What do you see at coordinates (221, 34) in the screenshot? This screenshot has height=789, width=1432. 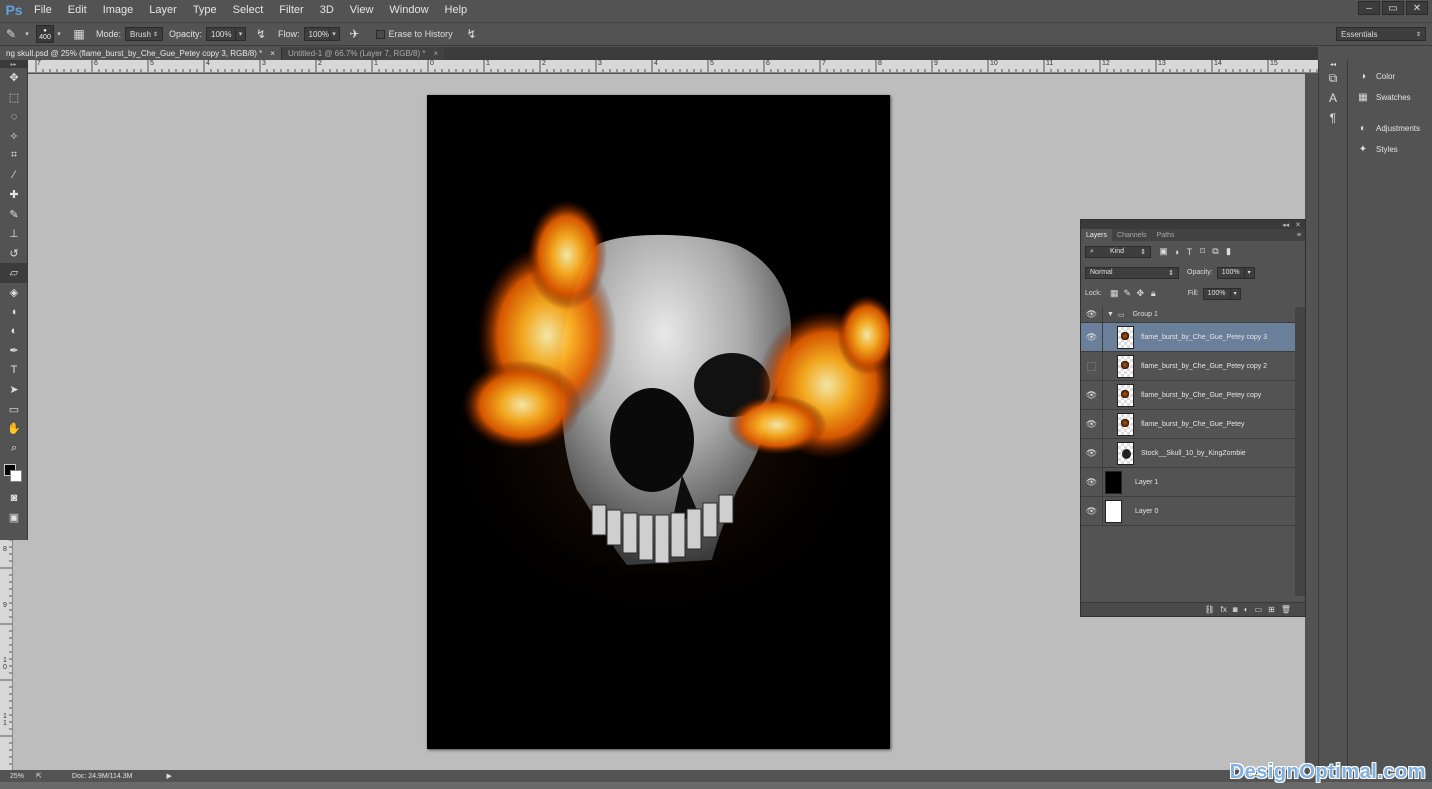 I see `opacity-field: 100%` at bounding box center [221, 34].